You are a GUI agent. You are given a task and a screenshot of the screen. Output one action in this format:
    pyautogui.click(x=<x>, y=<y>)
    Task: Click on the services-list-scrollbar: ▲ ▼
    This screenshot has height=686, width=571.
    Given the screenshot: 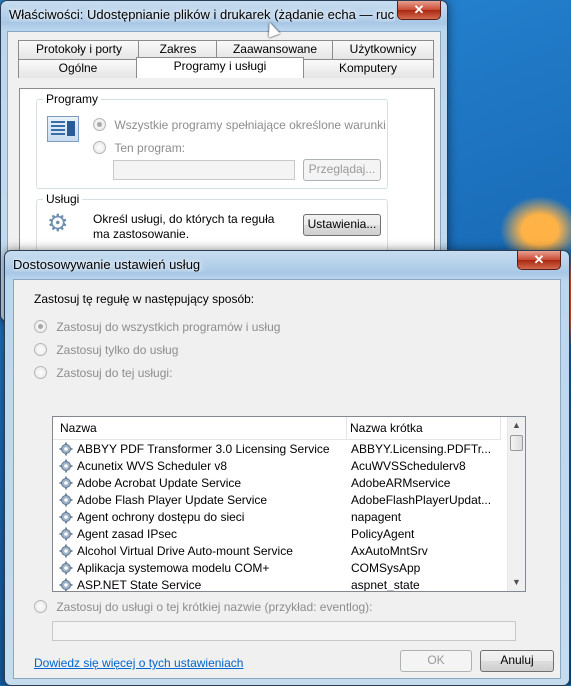 What is the action you would take?
    pyautogui.click(x=516, y=504)
    